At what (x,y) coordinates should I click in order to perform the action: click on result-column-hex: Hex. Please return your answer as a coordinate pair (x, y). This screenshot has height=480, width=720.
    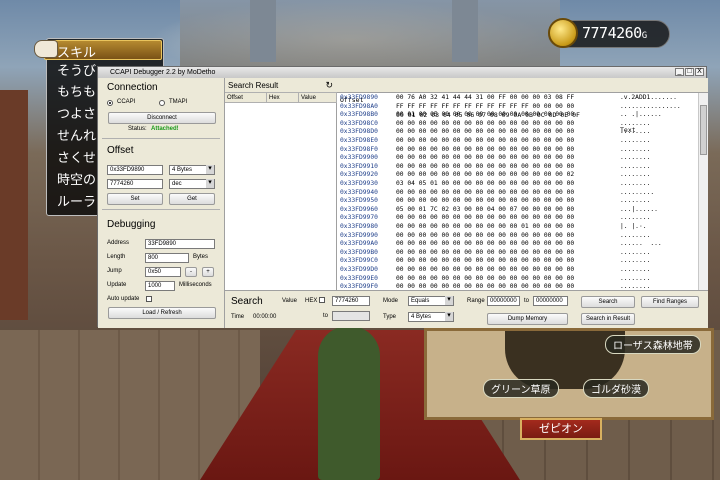
    Looking at the image, I should click on (283, 98).